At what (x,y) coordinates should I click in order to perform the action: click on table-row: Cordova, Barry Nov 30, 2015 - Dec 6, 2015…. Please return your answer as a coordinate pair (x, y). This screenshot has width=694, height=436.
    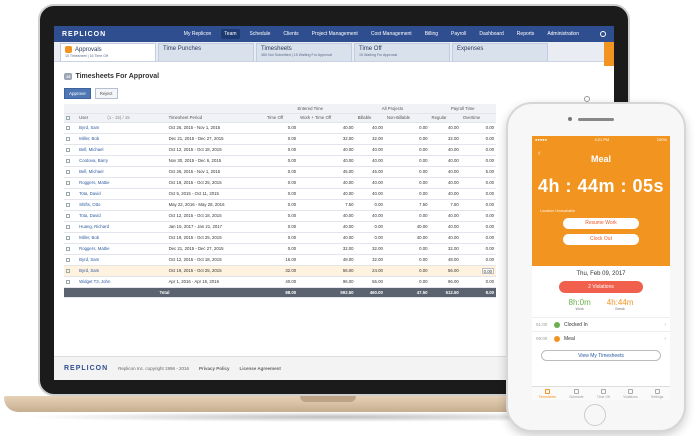
    Looking at the image, I should click on (280, 161).